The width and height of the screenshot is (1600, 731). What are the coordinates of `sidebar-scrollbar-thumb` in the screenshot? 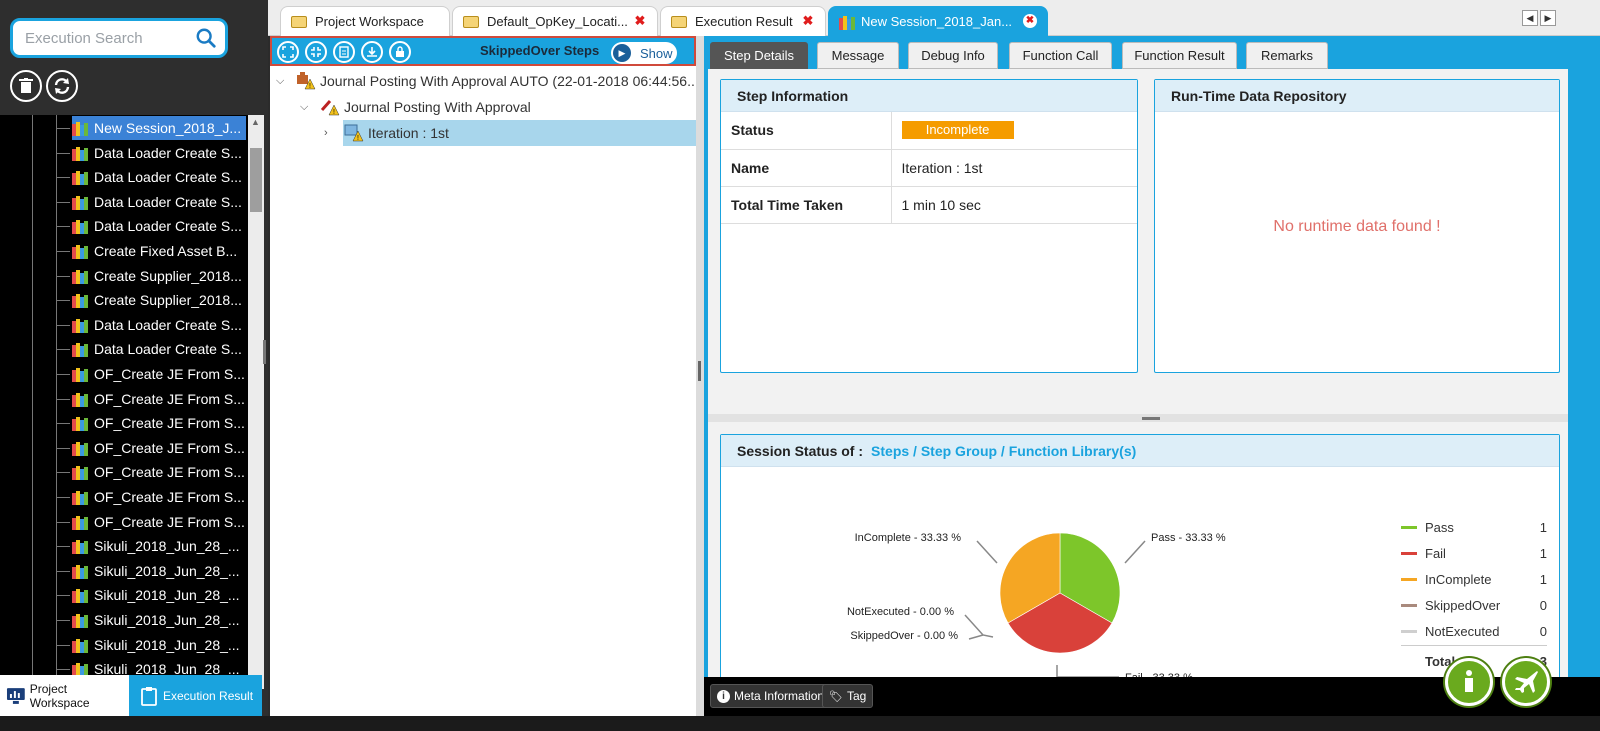 It's located at (256, 180).